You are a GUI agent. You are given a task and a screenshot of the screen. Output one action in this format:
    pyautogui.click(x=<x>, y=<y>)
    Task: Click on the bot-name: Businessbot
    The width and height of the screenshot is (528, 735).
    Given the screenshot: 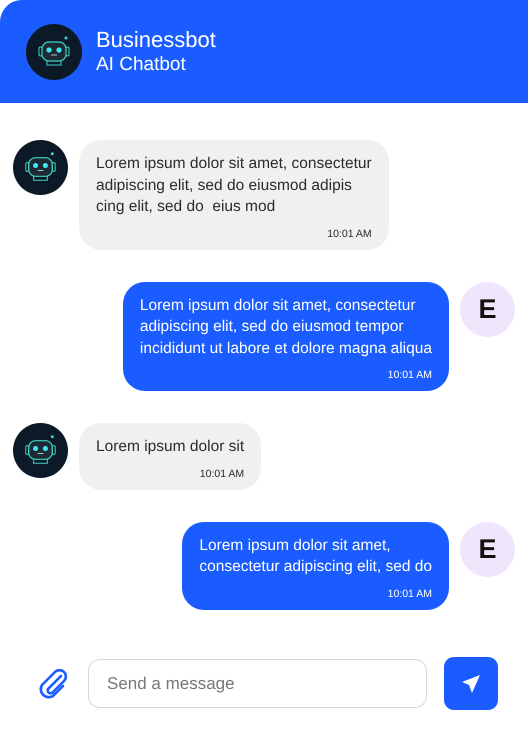 What is the action you would take?
    pyautogui.click(x=156, y=39)
    